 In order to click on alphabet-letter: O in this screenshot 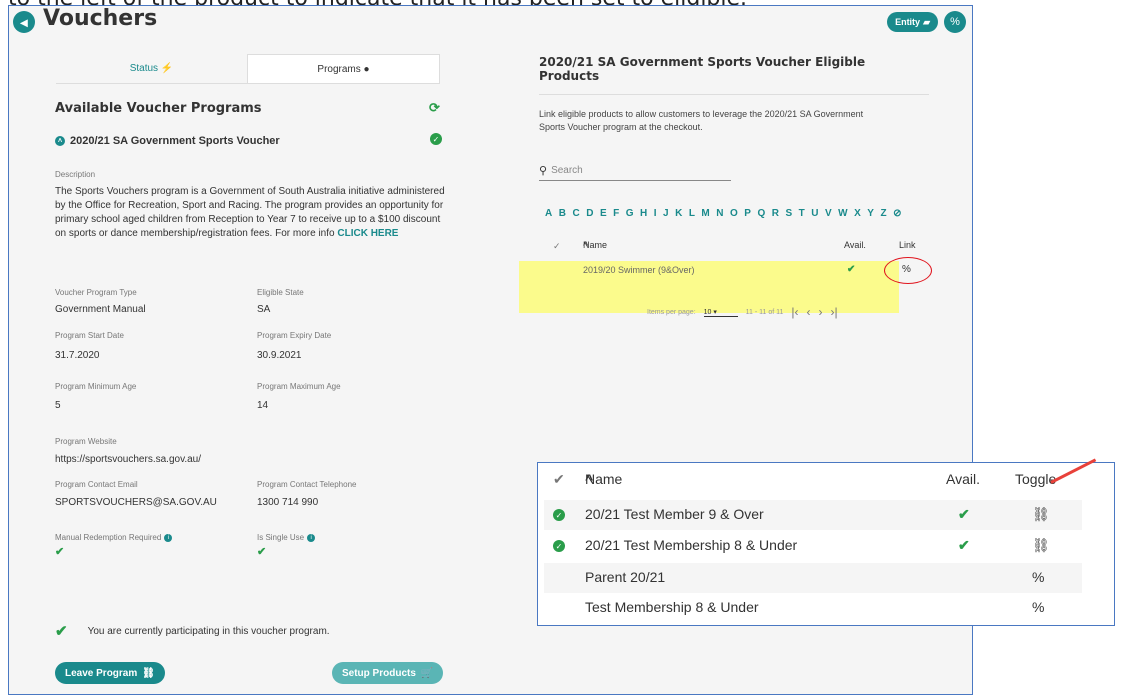, I will do `click(734, 213)`.